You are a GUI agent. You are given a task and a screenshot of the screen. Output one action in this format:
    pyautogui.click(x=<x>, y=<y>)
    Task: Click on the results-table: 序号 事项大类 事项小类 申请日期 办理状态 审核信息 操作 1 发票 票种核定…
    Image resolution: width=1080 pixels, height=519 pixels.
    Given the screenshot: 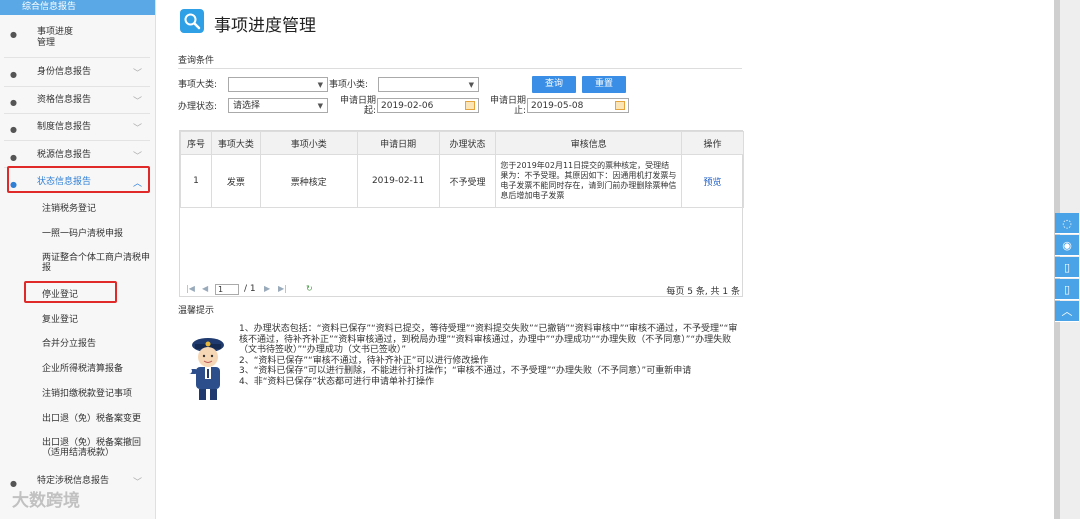 What is the action you would take?
    pyautogui.click(x=462, y=169)
    